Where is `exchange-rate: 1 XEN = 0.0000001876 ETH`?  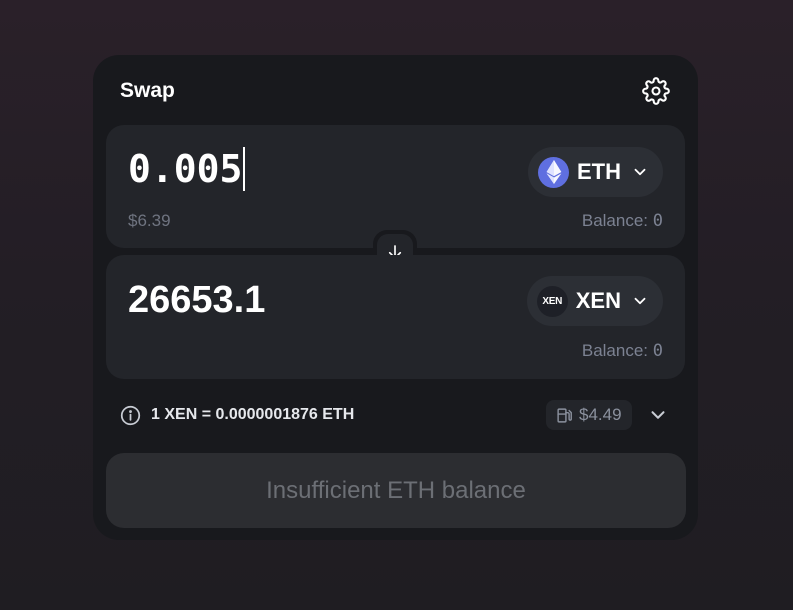 exchange-rate: 1 XEN = 0.0000001876 ETH is located at coordinates (253, 414).